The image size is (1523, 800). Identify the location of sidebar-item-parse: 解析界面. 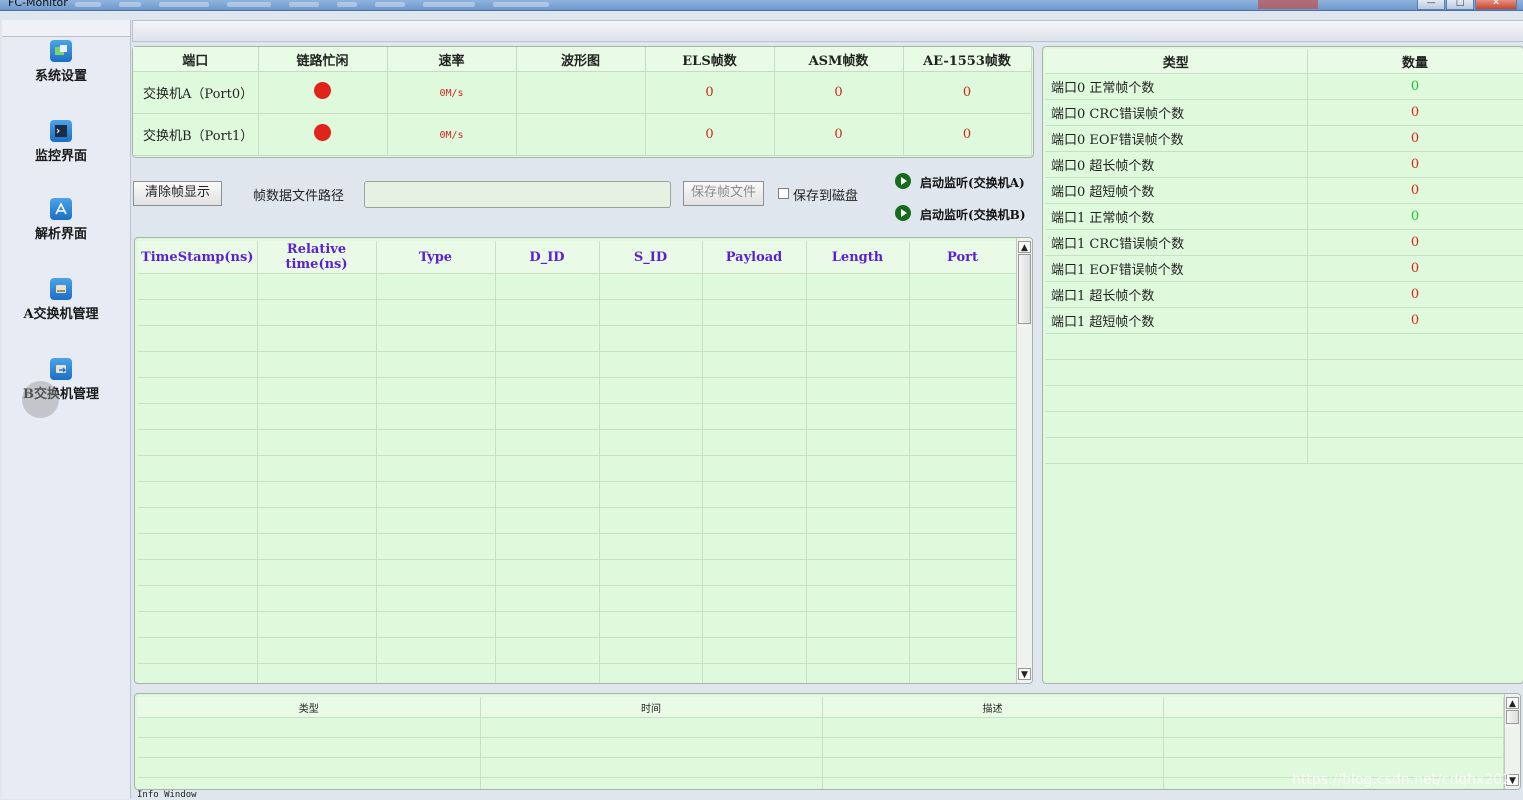
(61, 220).